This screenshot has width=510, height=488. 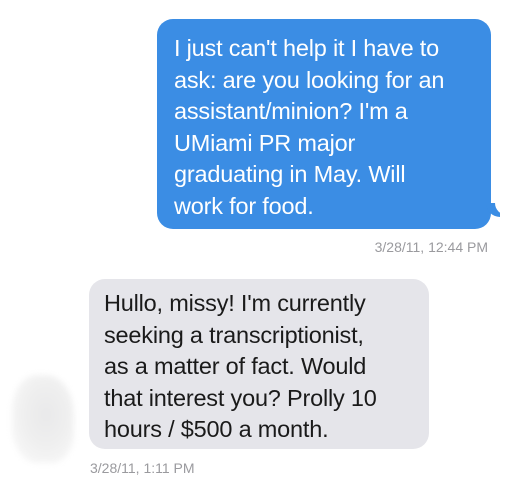 What do you see at coordinates (142, 468) in the screenshot?
I see `received-message-timestamp: 3/28/11, 1:11 PM` at bounding box center [142, 468].